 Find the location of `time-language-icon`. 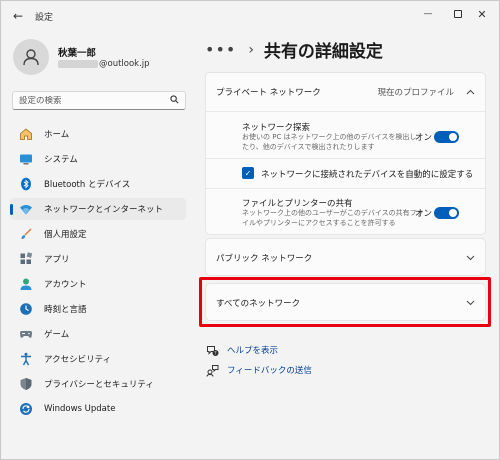

time-language-icon is located at coordinates (26, 309).